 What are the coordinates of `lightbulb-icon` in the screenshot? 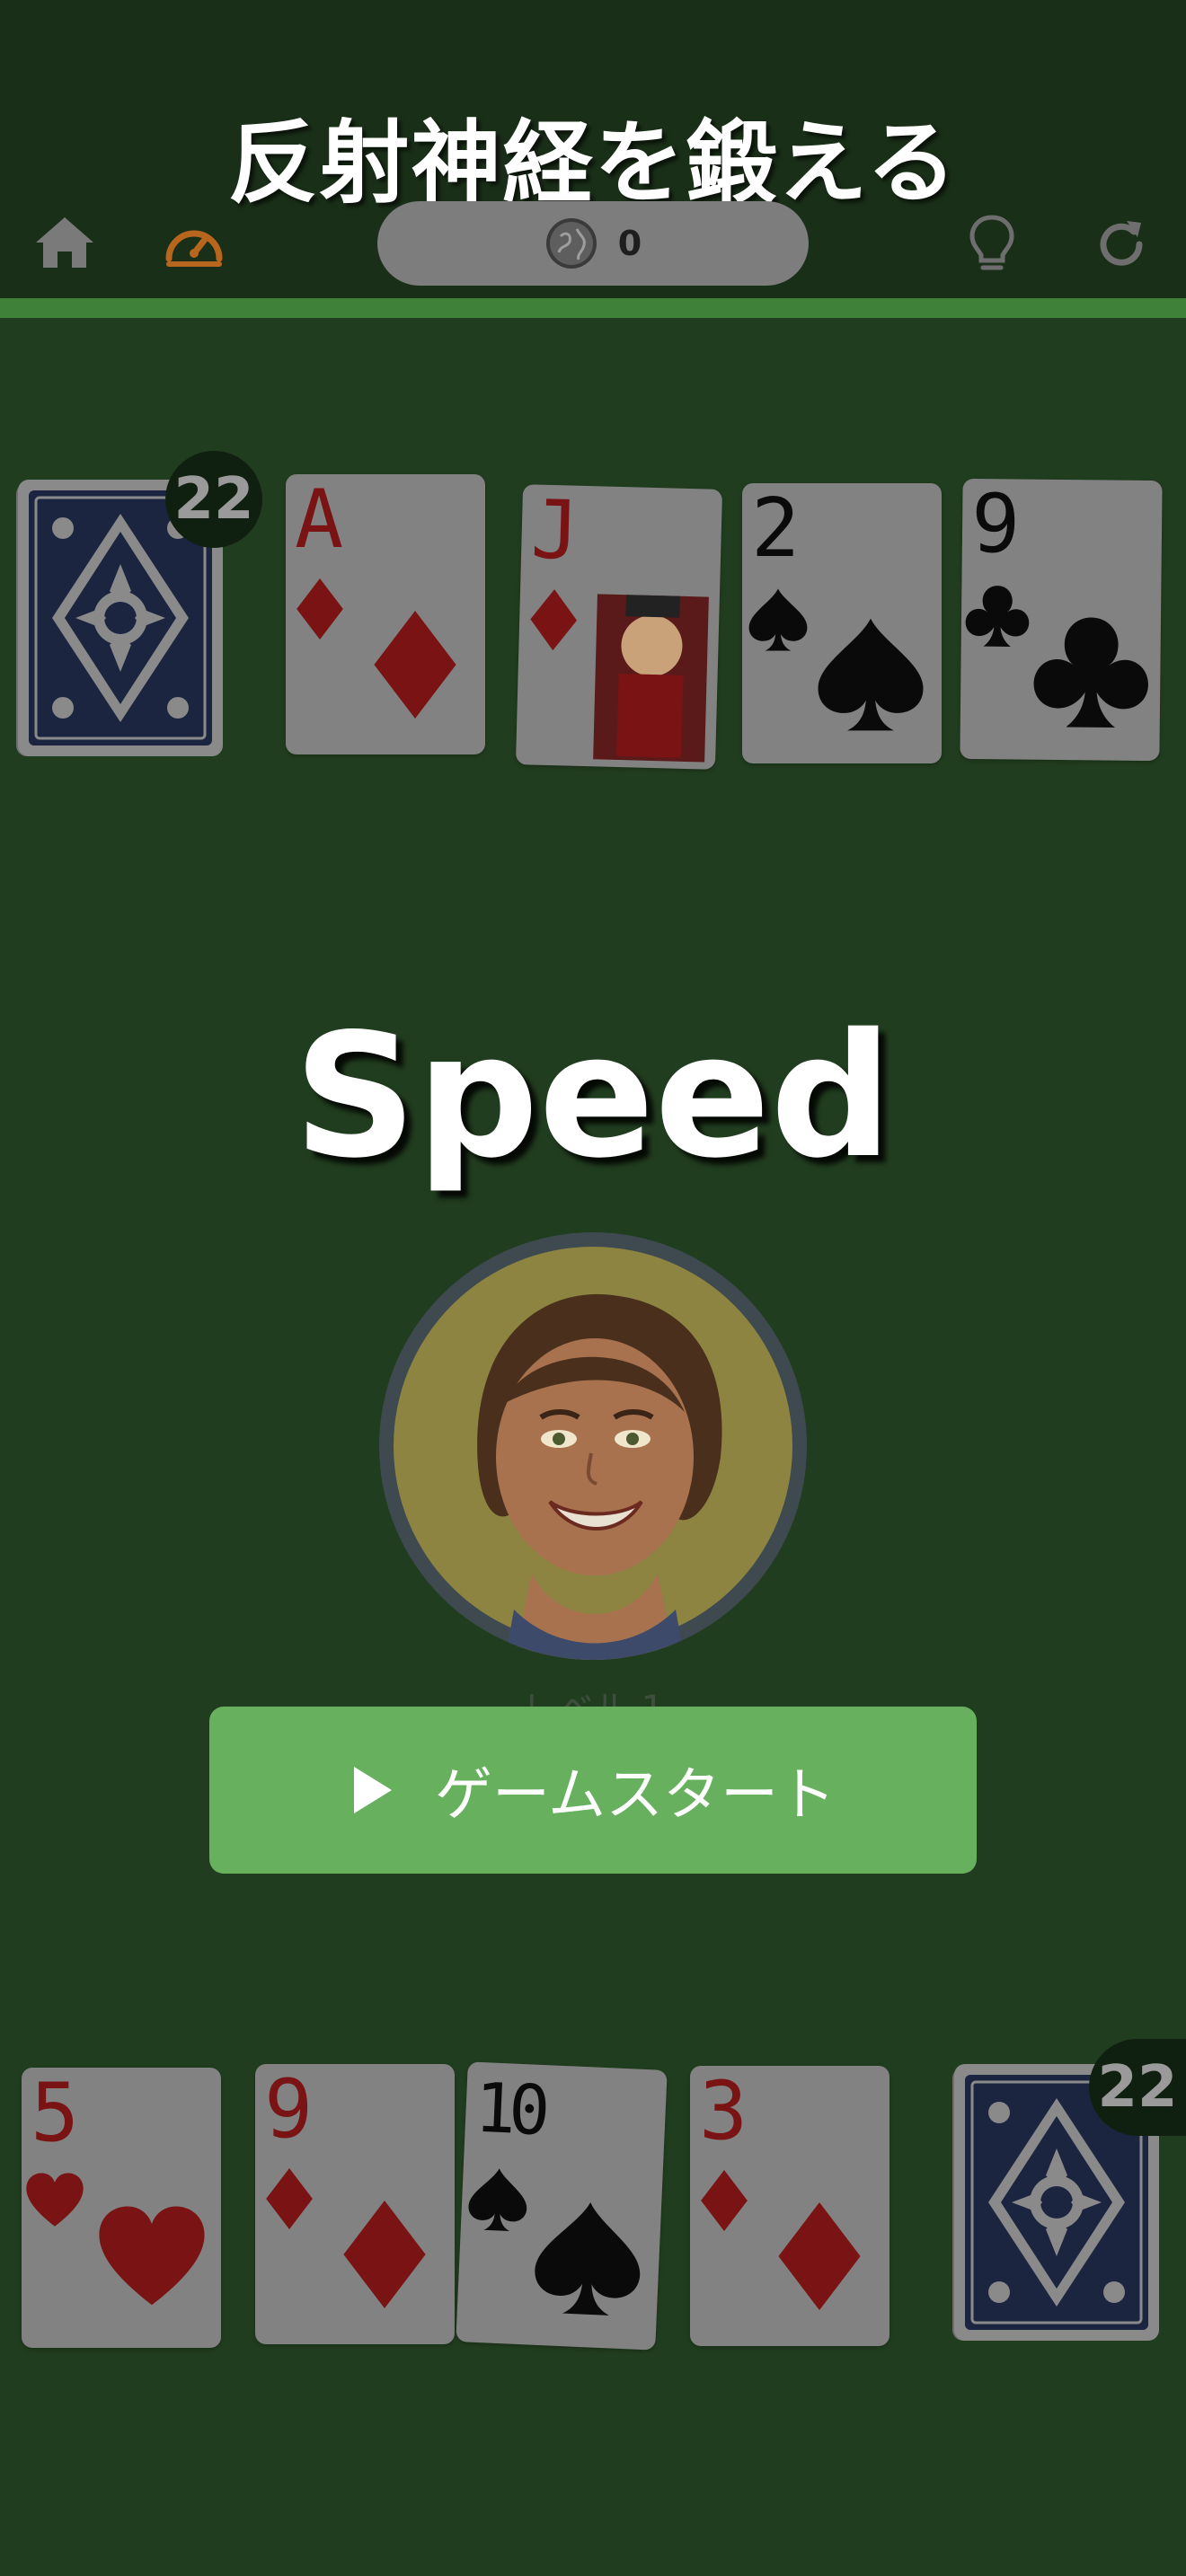 It's located at (992, 244).